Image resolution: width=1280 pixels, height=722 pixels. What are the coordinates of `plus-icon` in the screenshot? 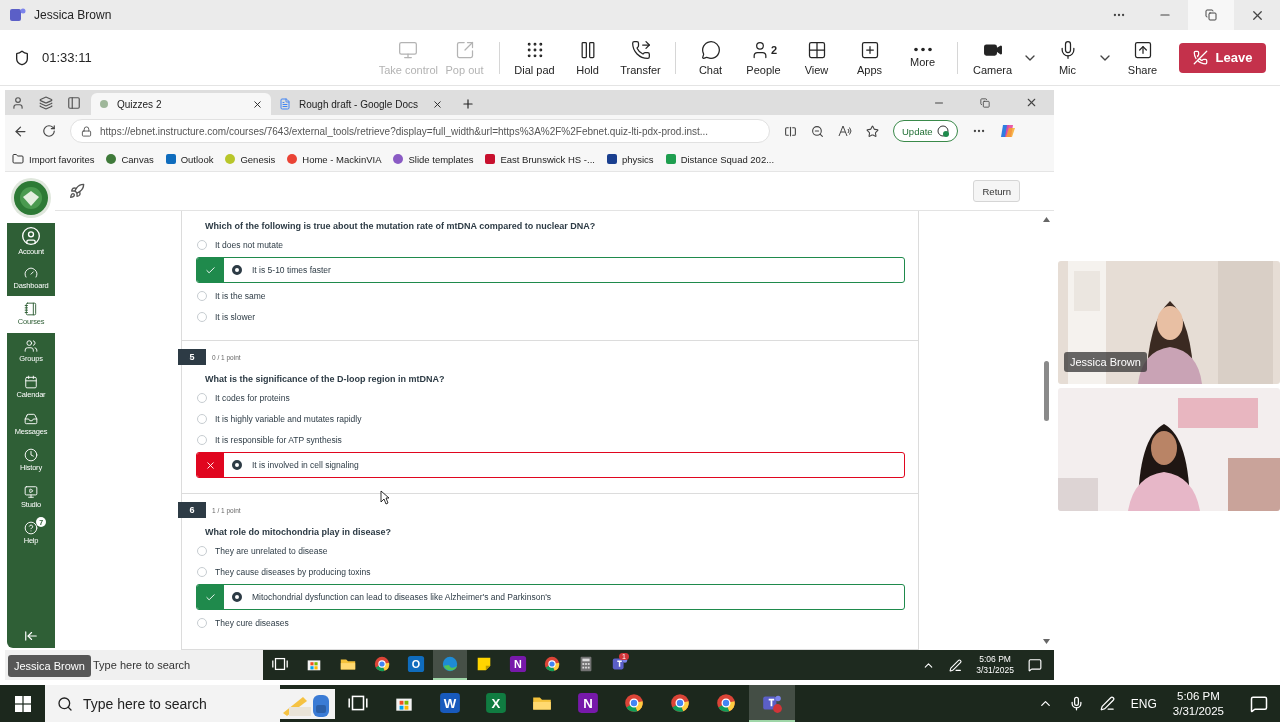 It's located at (869, 49).